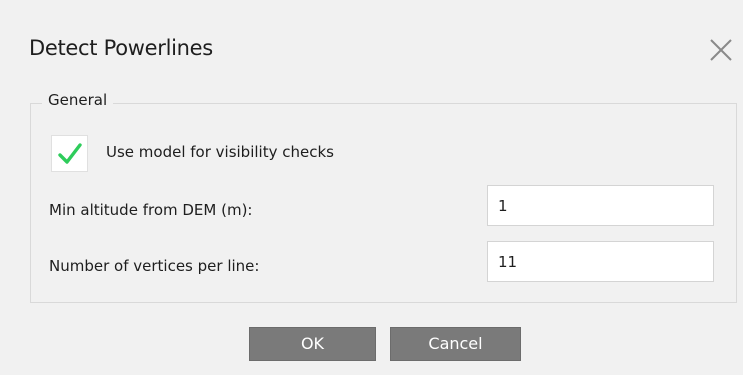  What do you see at coordinates (121, 48) in the screenshot?
I see `dialog-title: Detect Powerlines` at bounding box center [121, 48].